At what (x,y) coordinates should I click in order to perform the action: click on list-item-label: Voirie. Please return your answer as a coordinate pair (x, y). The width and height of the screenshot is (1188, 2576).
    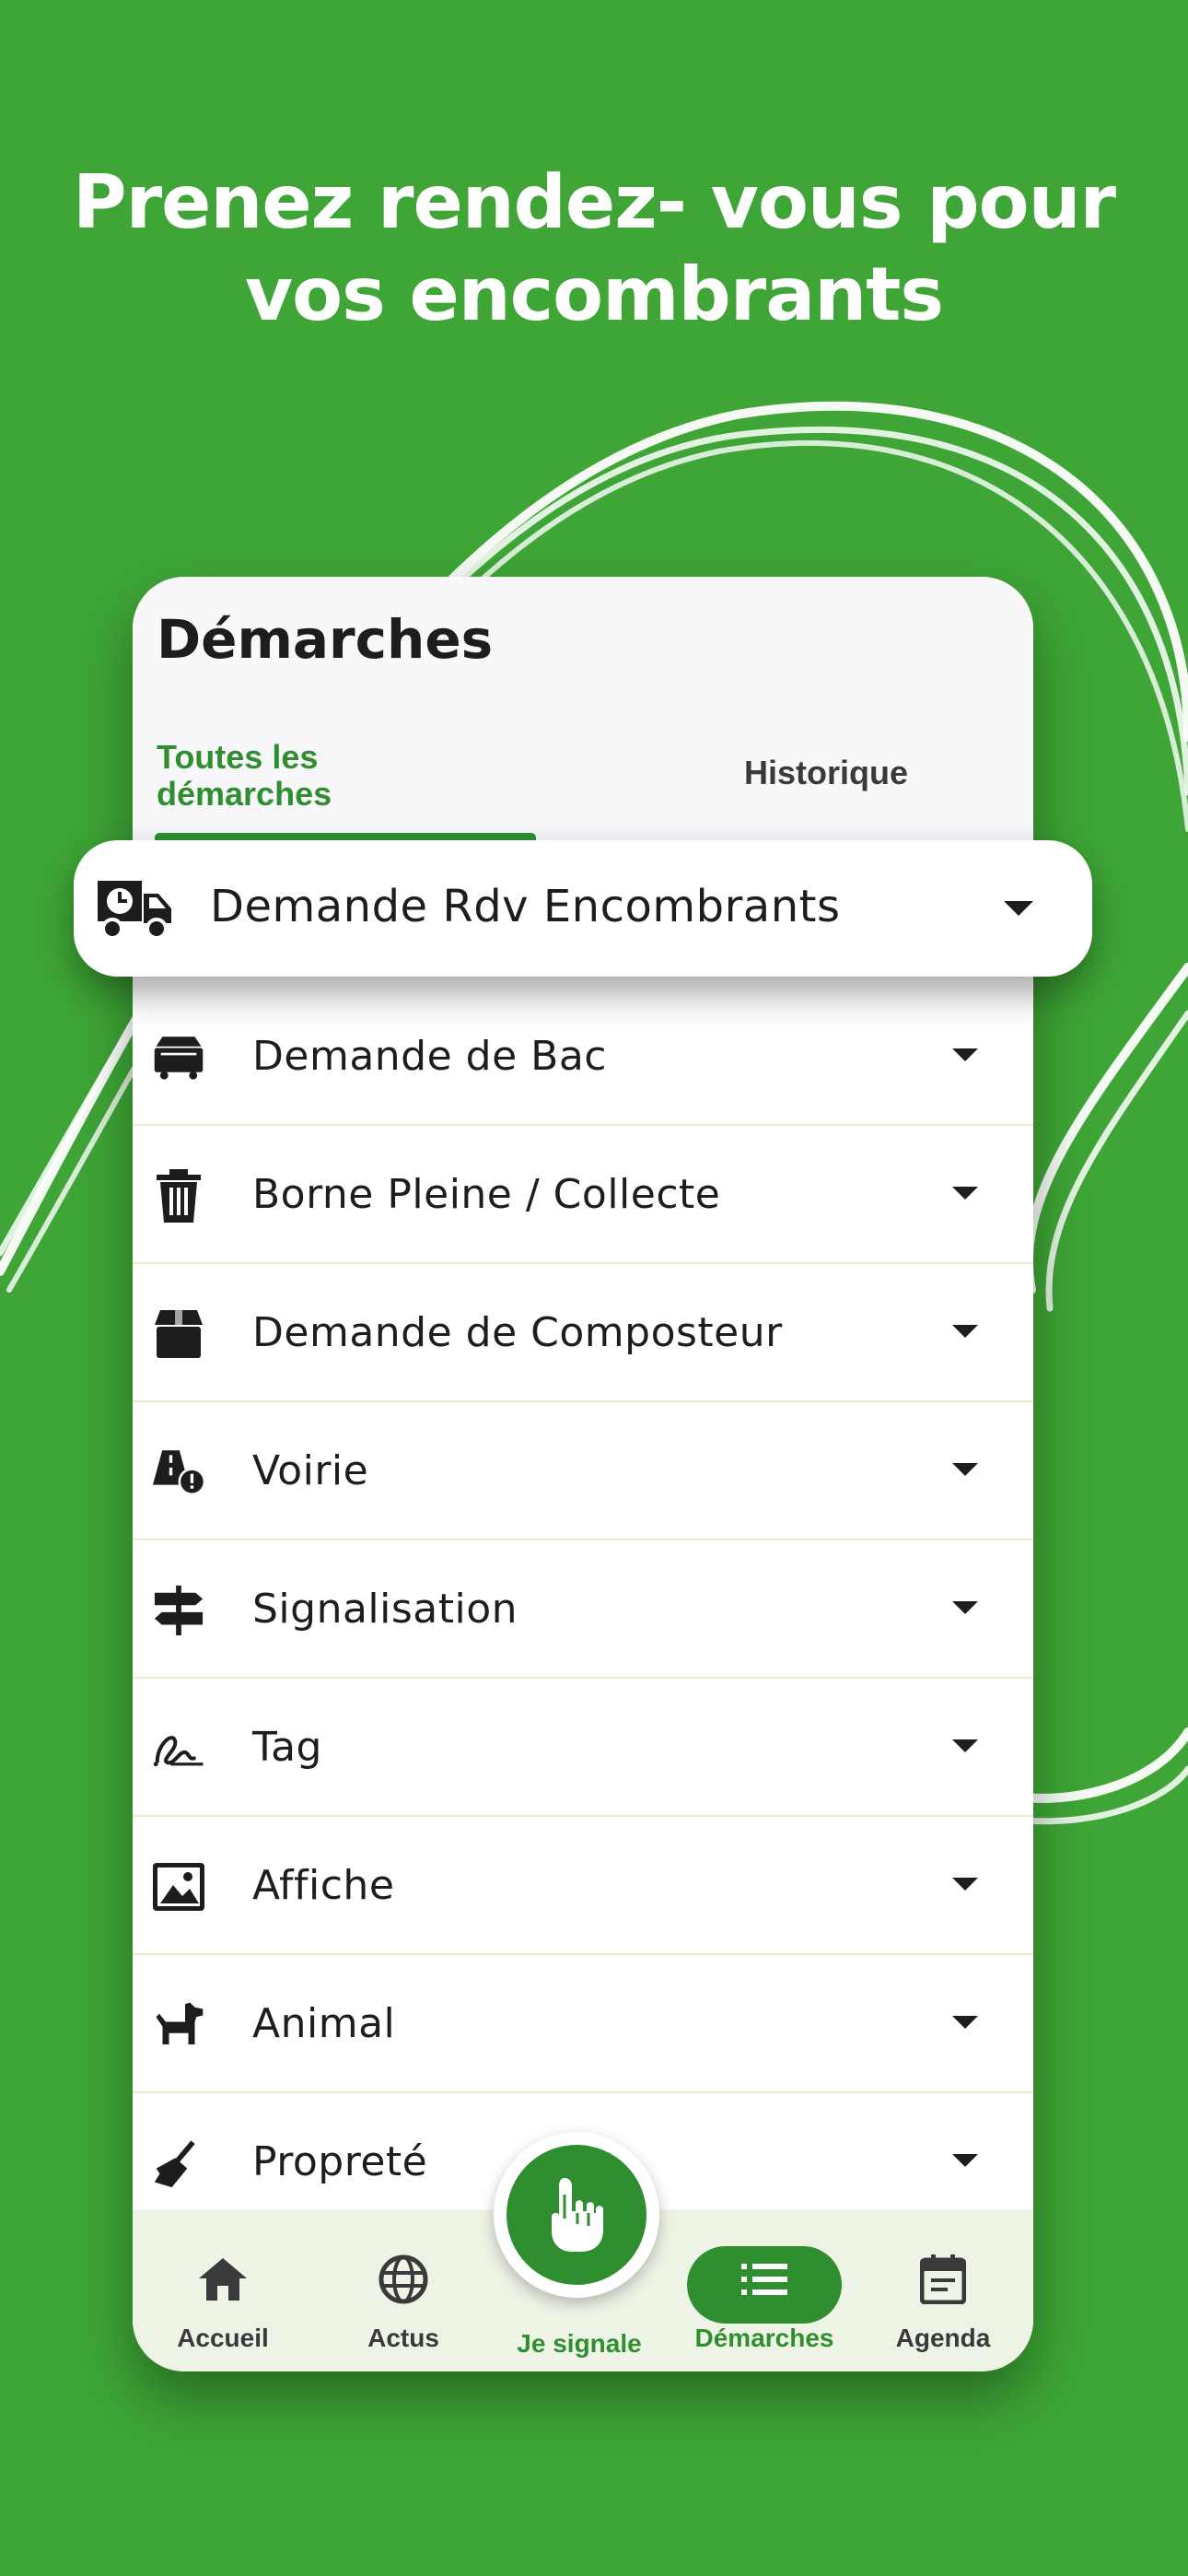
    Looking at the image, I should click on (311, 1470).